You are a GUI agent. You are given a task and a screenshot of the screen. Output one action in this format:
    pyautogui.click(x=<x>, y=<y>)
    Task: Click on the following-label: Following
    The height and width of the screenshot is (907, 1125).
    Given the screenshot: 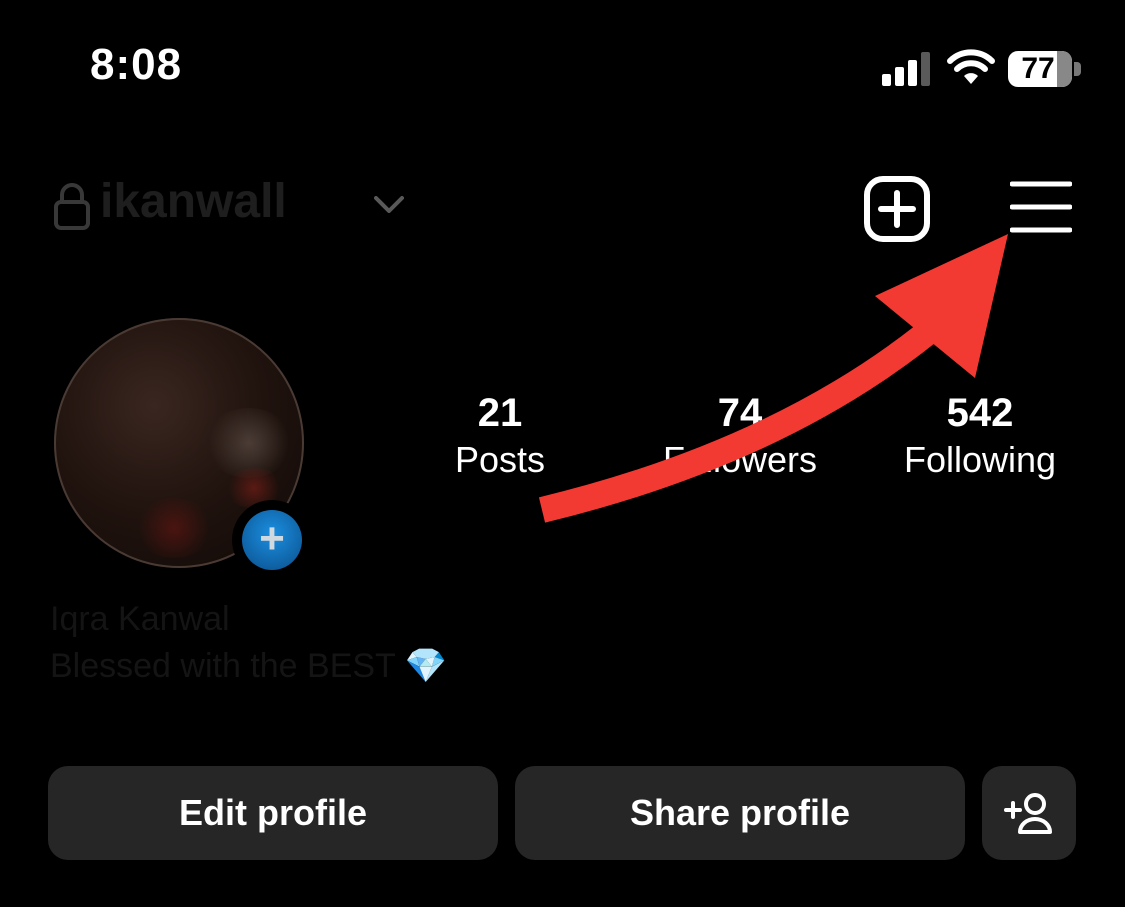 What is the action you would take?
    pyautogui.click(x=980, y=459)
    